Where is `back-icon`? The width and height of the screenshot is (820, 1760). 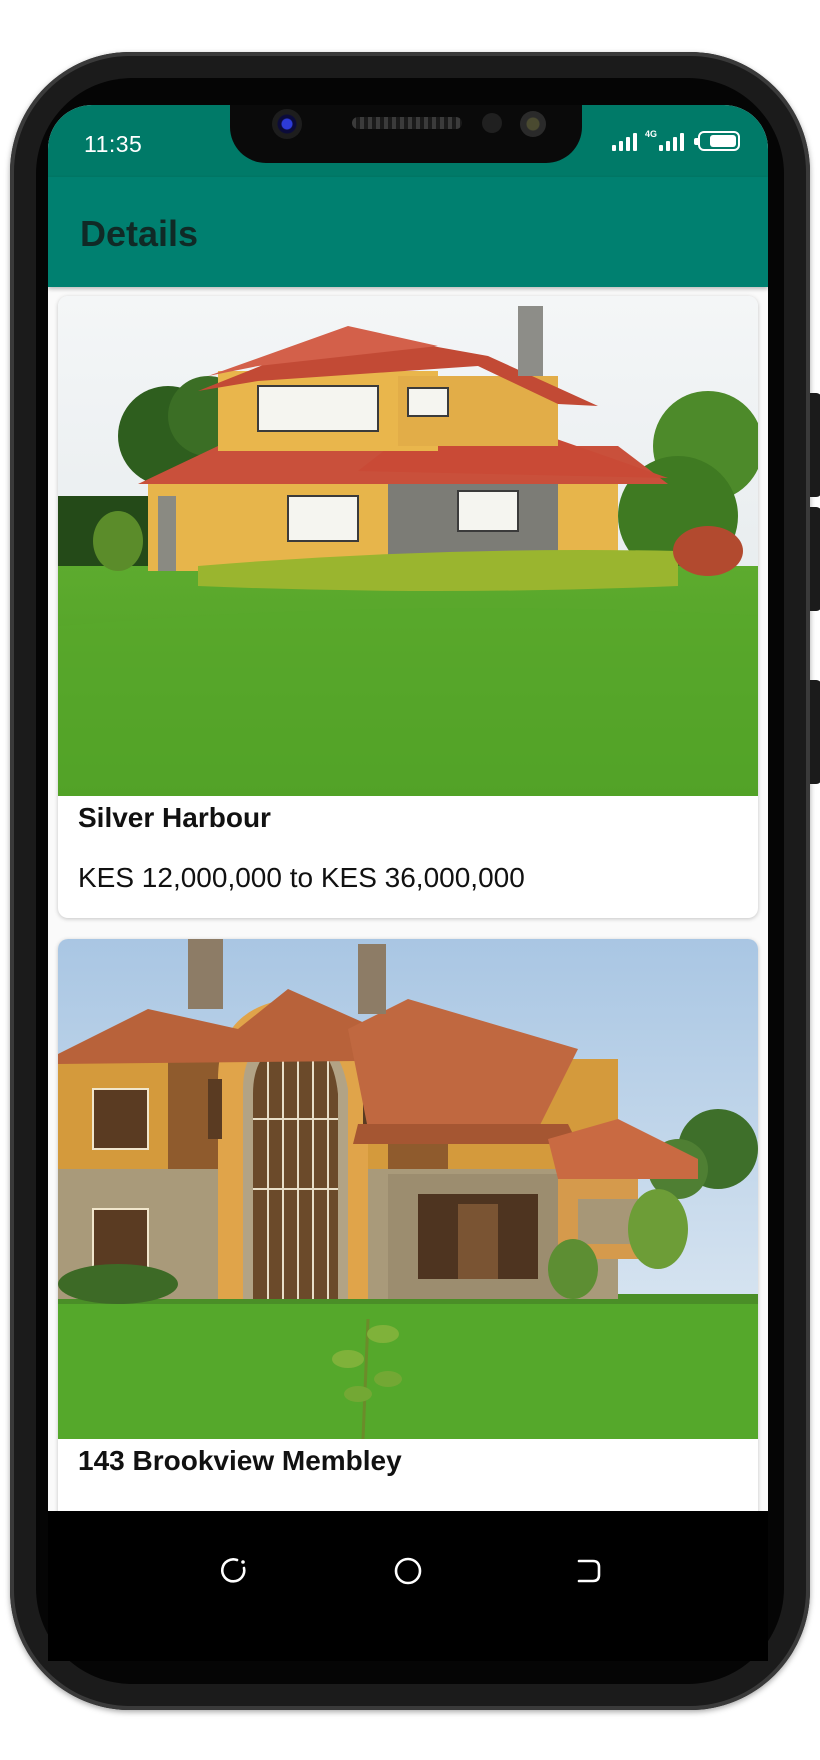
back-icon is located at coordinates (233, 1570).